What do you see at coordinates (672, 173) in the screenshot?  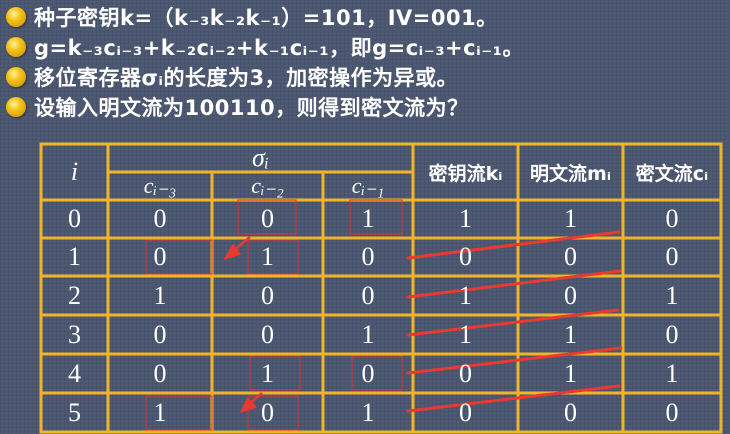 I see `header-cipher-stream: 密文流cᵢ` at bounding box center [672, 173].